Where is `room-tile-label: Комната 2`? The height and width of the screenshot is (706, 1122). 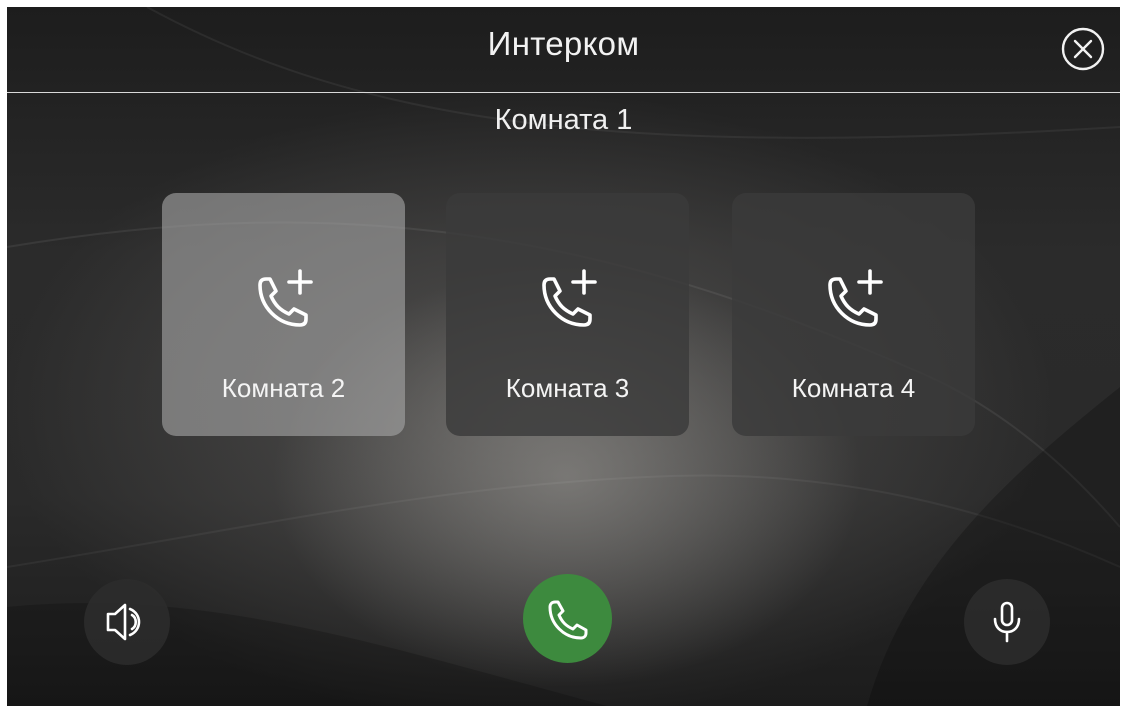
room-tile-label: Комната 2 is located at coordinates (283, 388).